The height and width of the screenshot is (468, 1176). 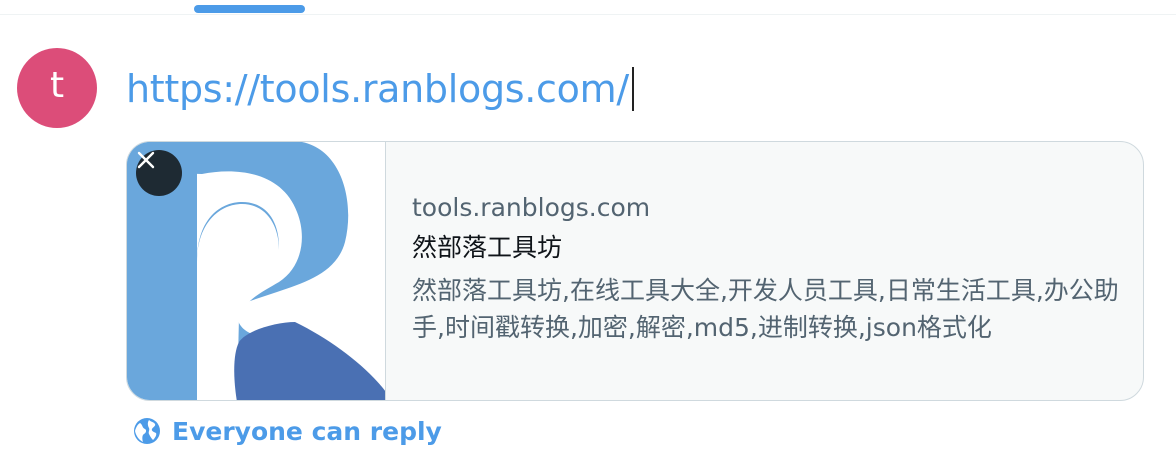 I want to click on link-domain: tools.ranblogs.com, so click(x=531, y=207).